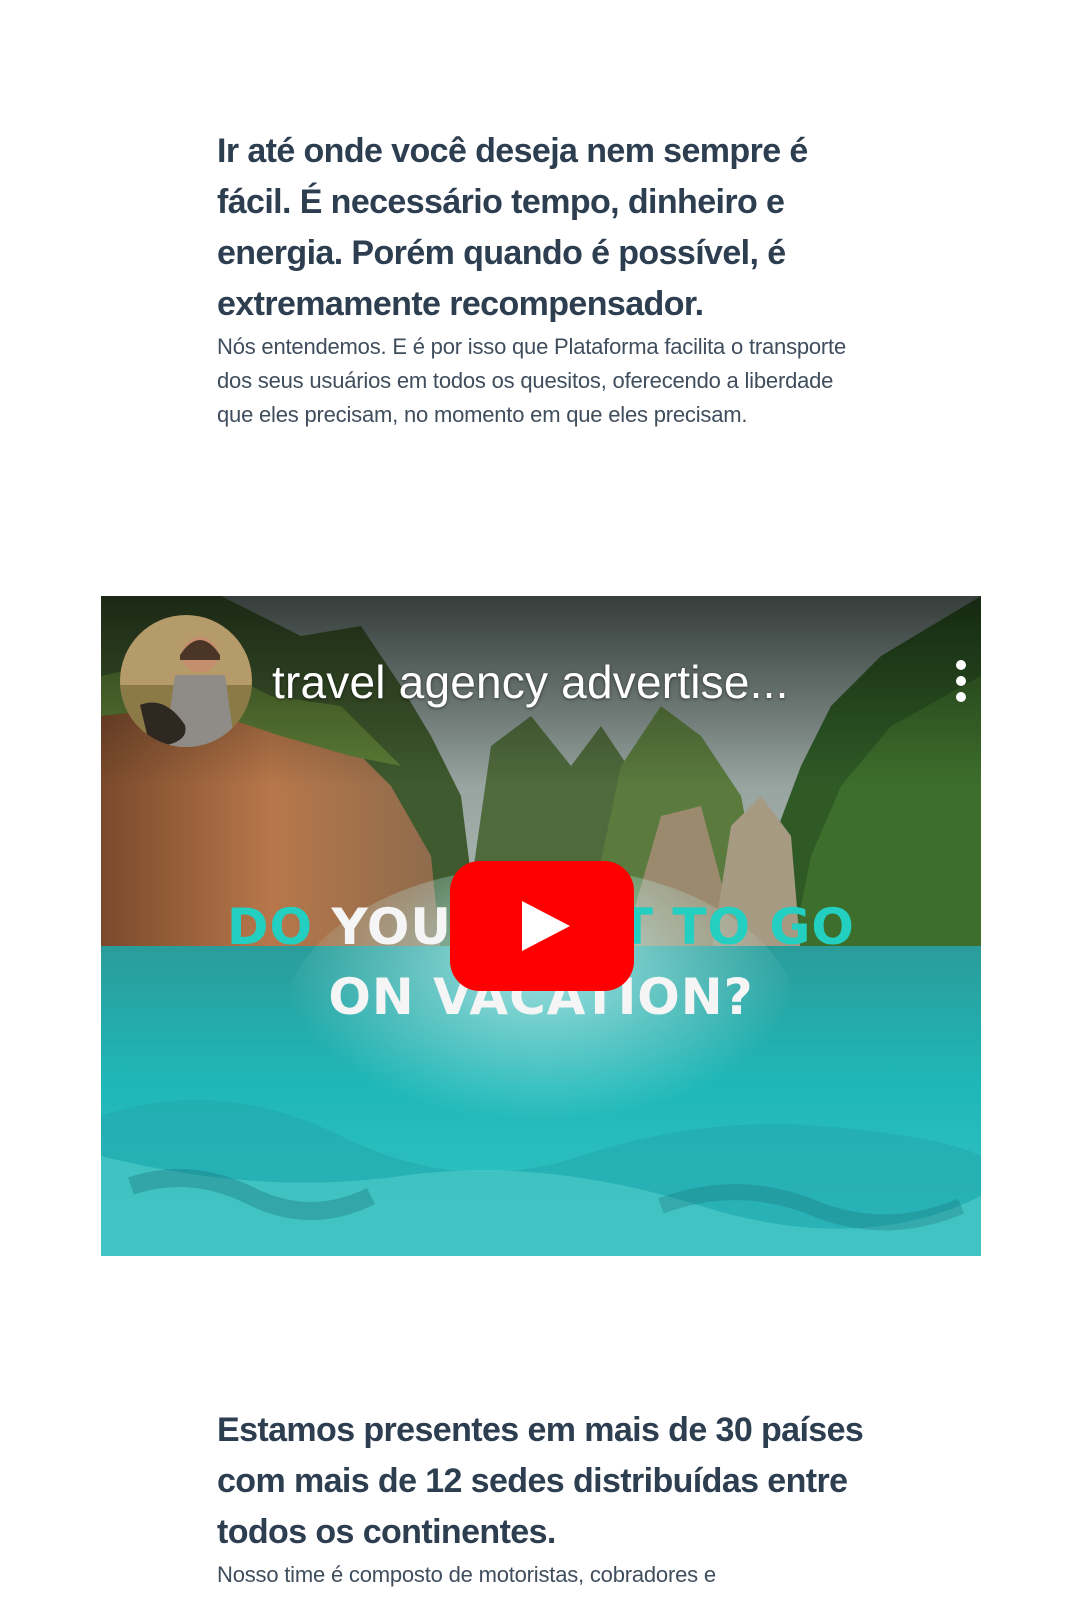  Describe the element at coordinates (270, 927) in the screenshot. I see `caption-word-do: DO` at that location.